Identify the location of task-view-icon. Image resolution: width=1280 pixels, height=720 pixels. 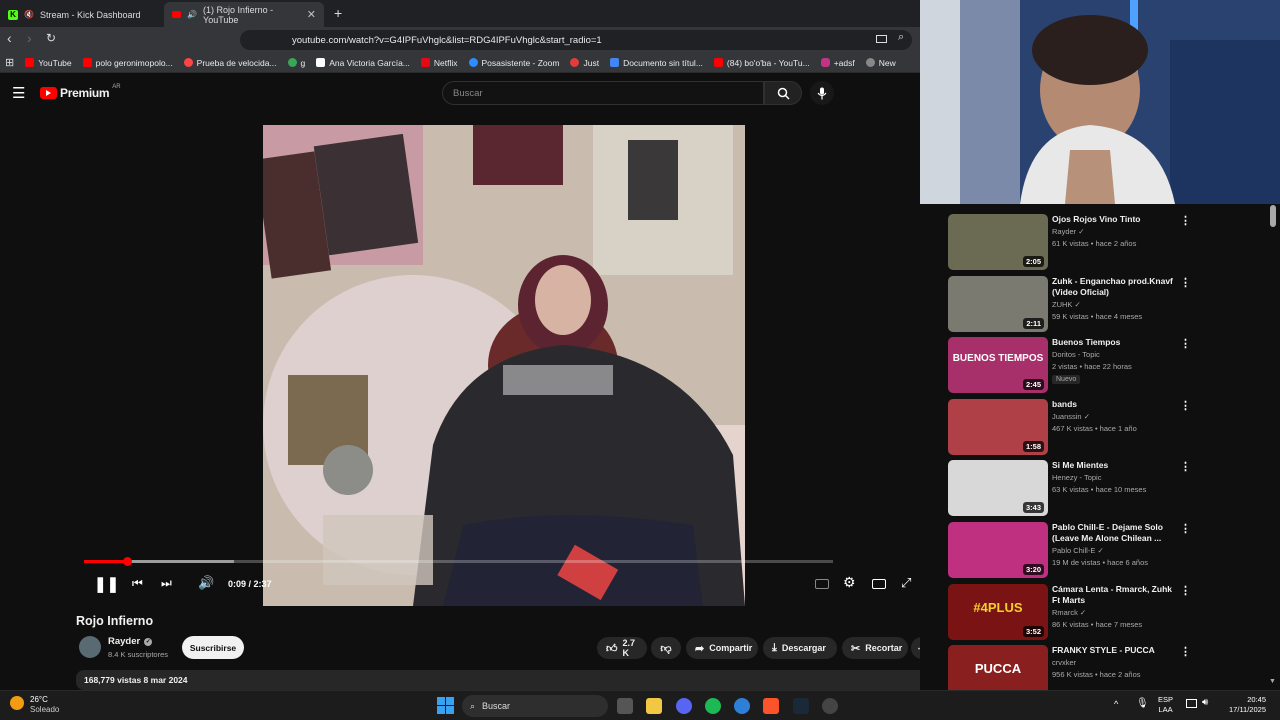
(625, 706).